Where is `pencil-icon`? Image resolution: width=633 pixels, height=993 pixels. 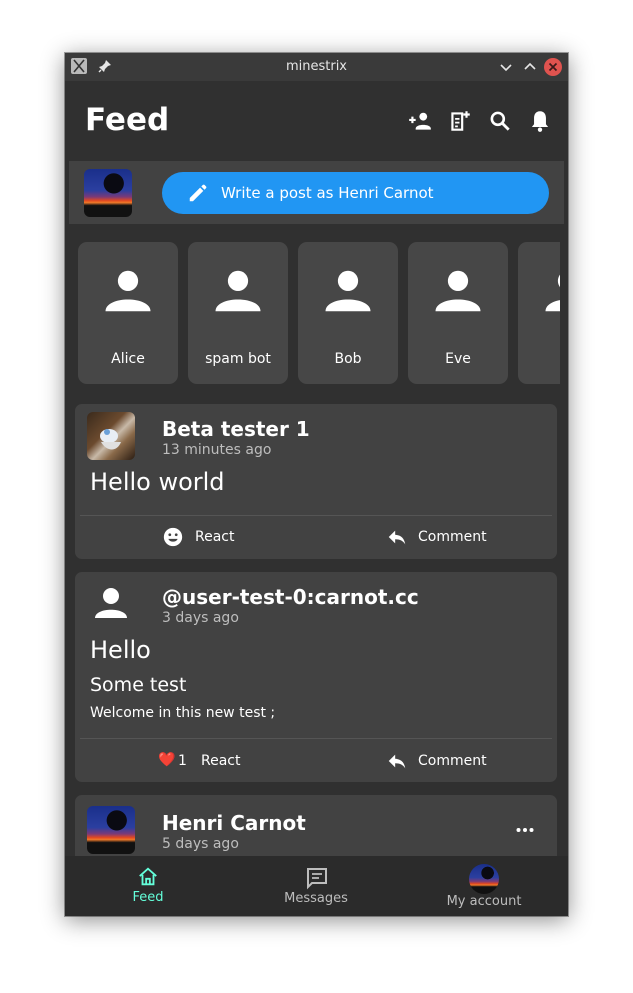
pencil-icon is located at coordinates (198, 193).